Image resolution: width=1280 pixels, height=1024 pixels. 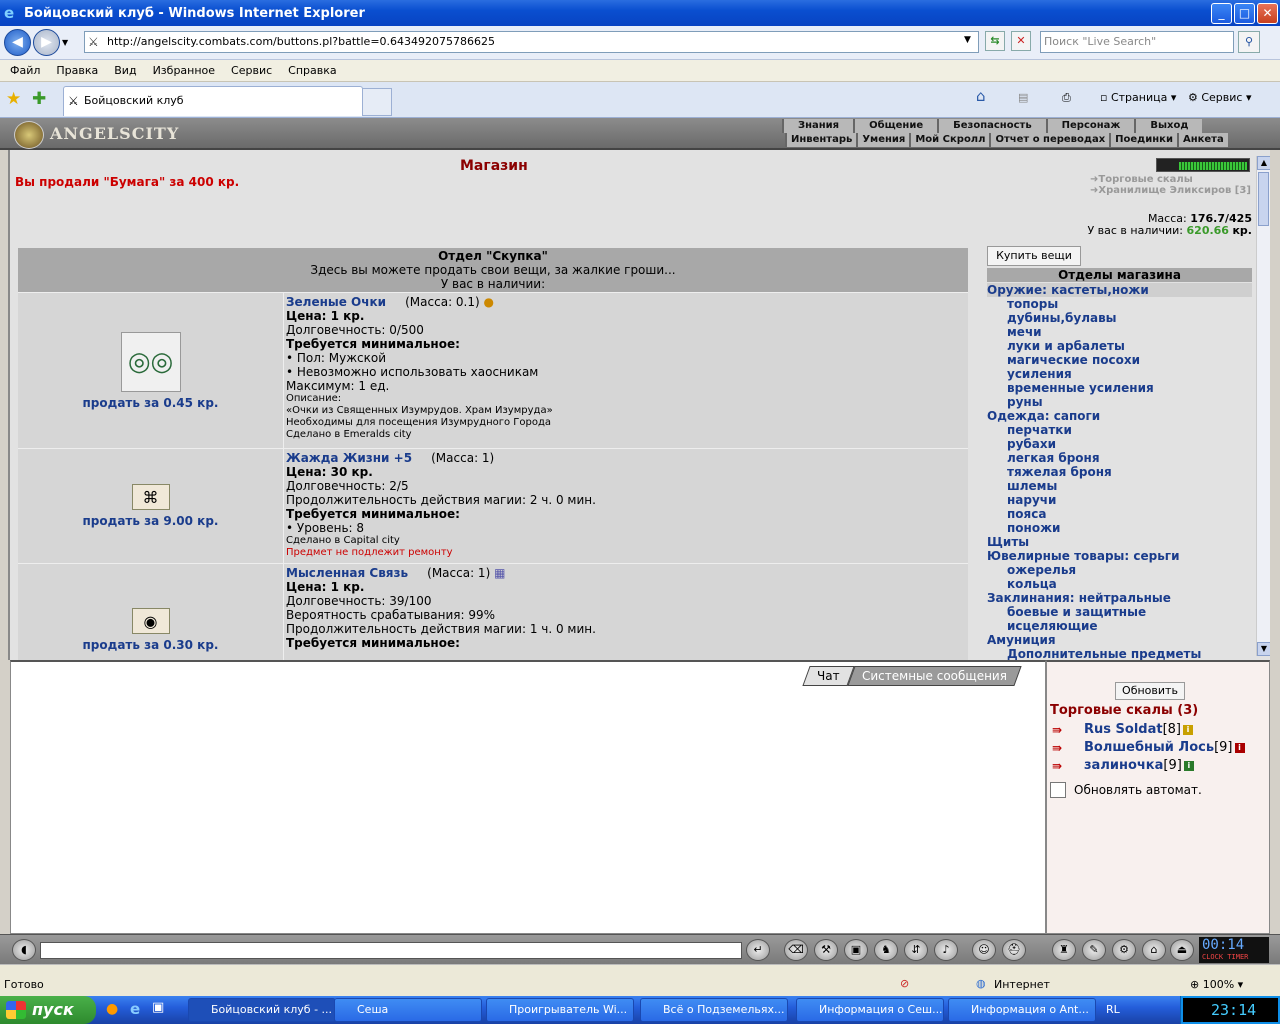 I want to click on nav-skills: Умения, so click(x=882, y=140).